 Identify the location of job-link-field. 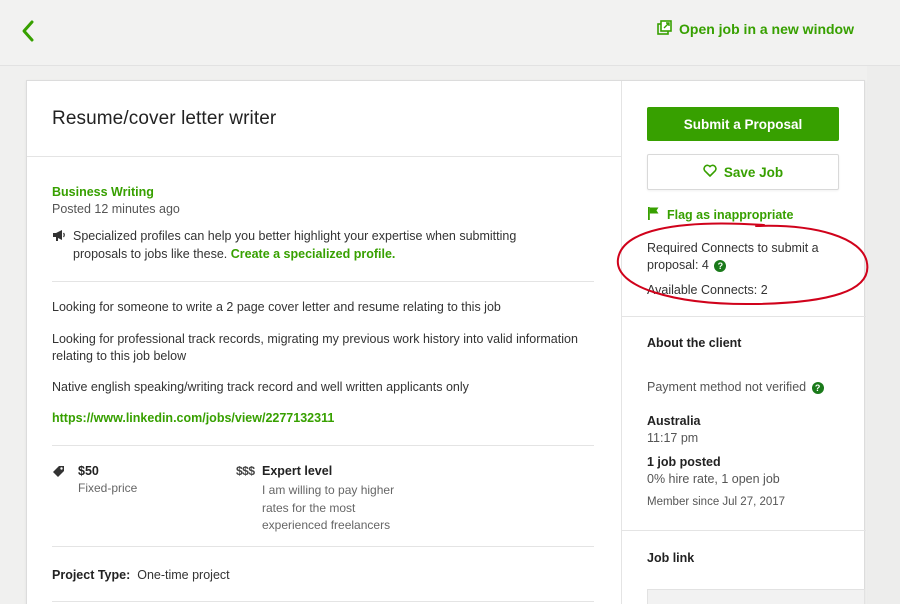
(756, 596).